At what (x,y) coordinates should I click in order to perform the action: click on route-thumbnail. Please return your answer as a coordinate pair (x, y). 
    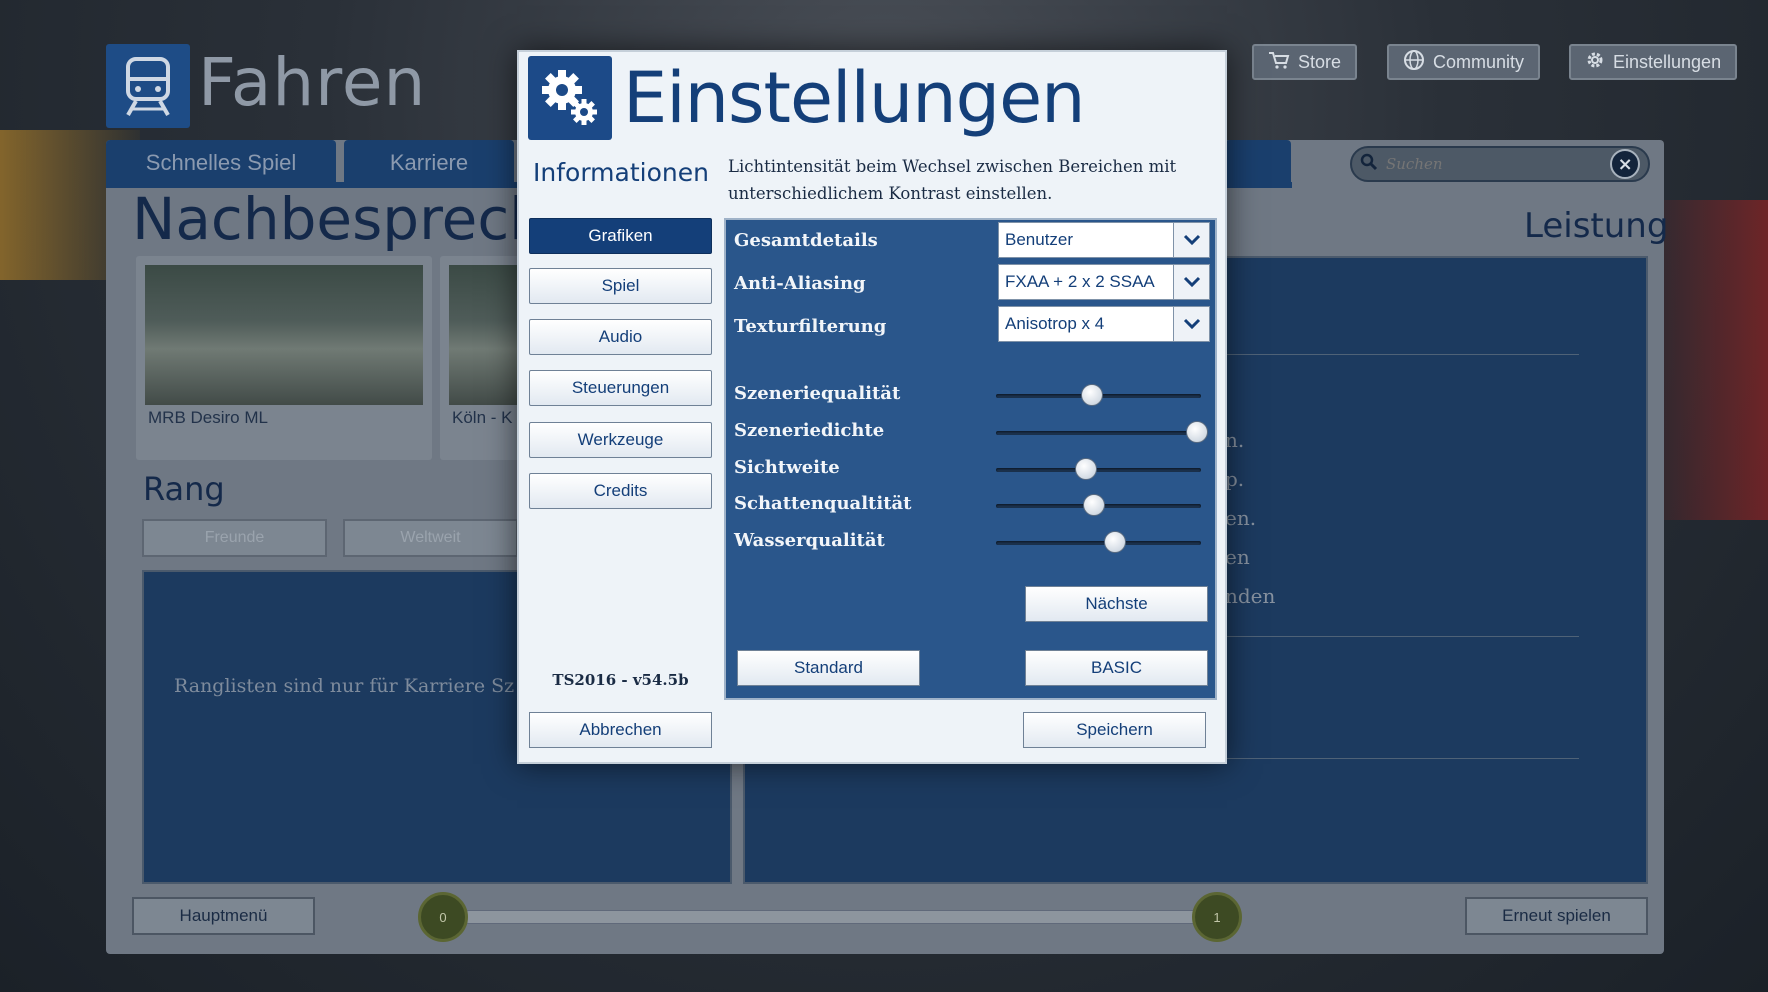
    Looking at the image, I should click on (484, 335).